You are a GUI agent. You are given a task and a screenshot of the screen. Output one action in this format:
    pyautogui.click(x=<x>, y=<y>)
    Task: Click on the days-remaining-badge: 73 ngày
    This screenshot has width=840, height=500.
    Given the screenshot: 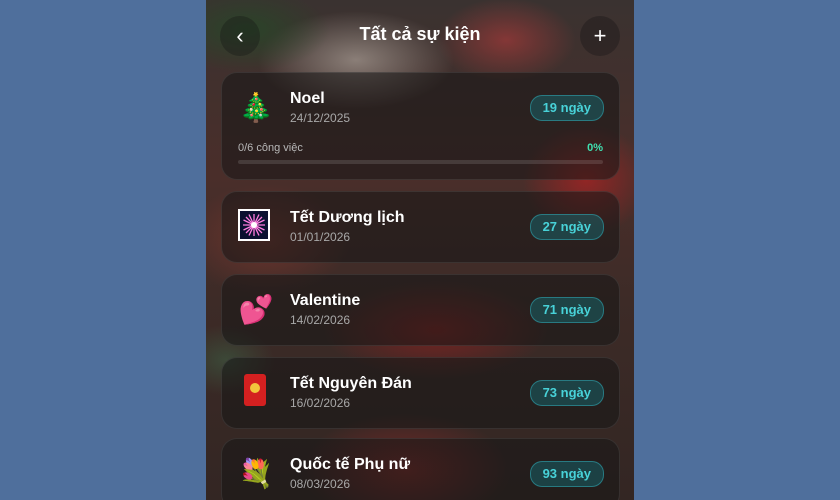 What is the action you would take?
    pyautogui.click(x=566, y=393)
    